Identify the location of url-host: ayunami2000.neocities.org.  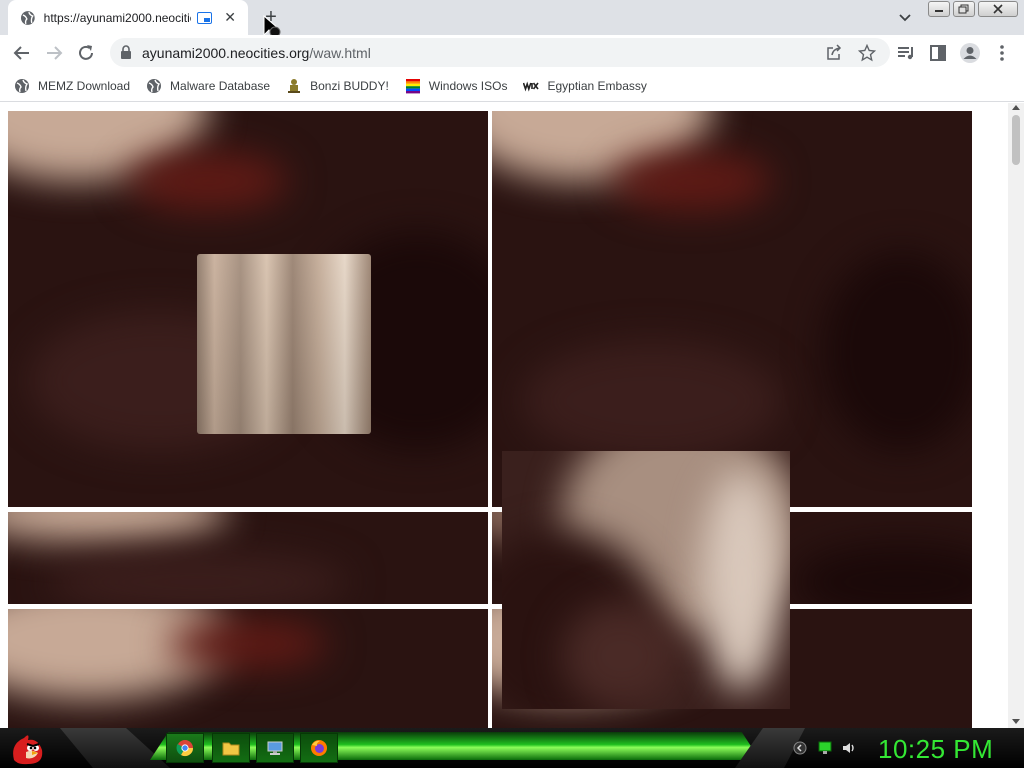
(226, 53).